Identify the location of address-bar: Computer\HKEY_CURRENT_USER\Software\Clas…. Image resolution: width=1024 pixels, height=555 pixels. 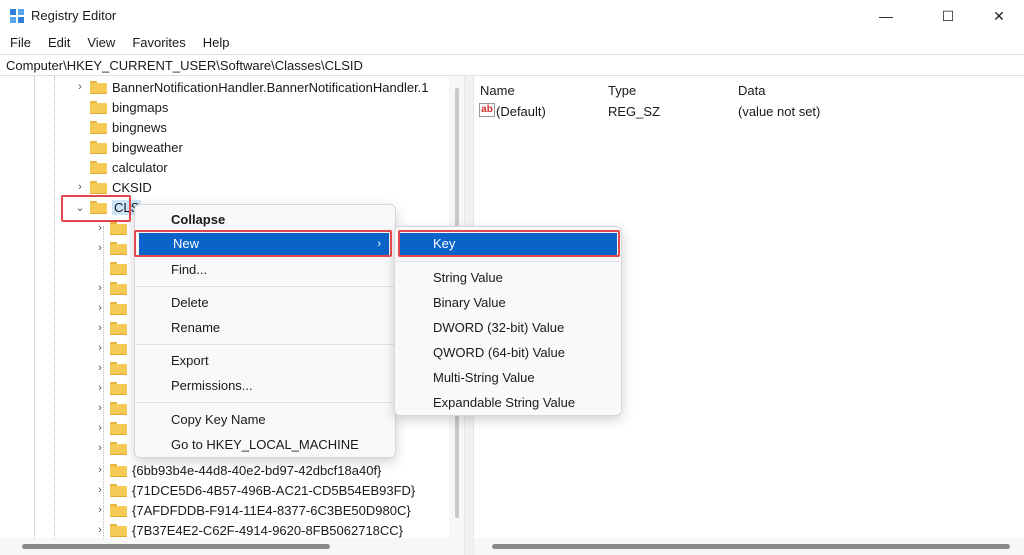
(512, 65).